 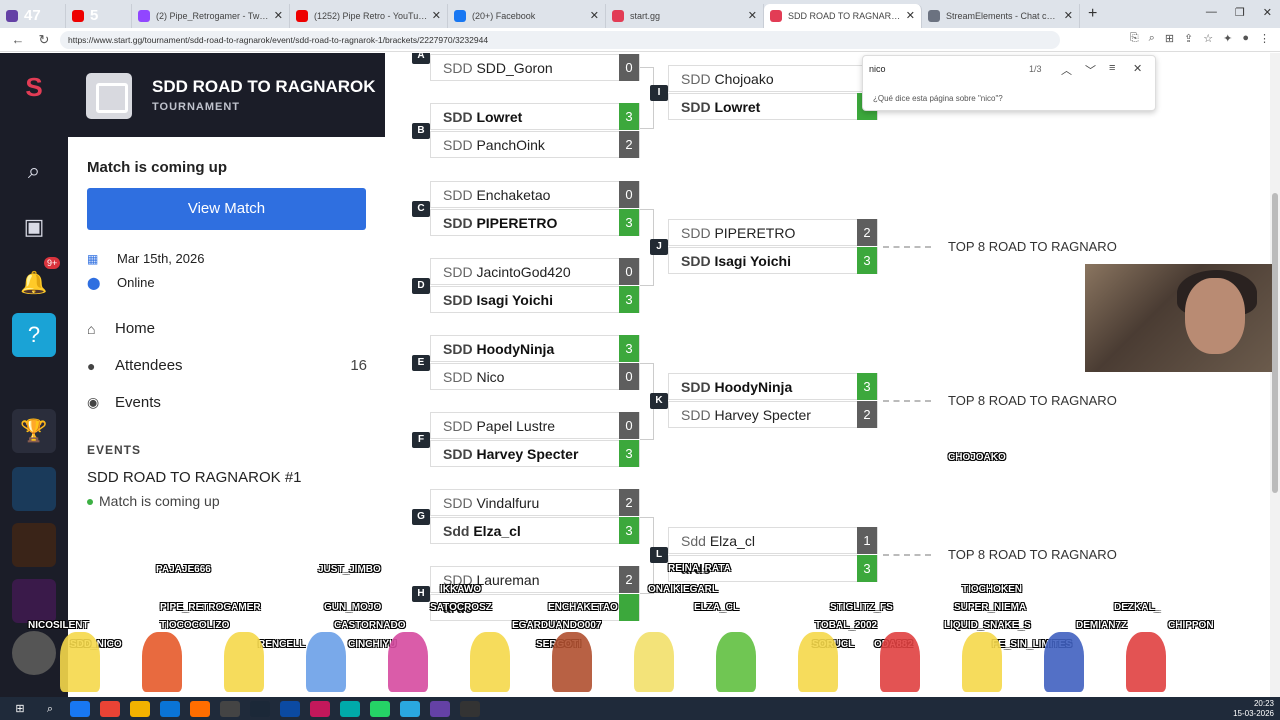 I want to click on bracket-match: G SDD Vindalfuru 2 Sdd Elza_cl 3, so click(x=526, y=517).